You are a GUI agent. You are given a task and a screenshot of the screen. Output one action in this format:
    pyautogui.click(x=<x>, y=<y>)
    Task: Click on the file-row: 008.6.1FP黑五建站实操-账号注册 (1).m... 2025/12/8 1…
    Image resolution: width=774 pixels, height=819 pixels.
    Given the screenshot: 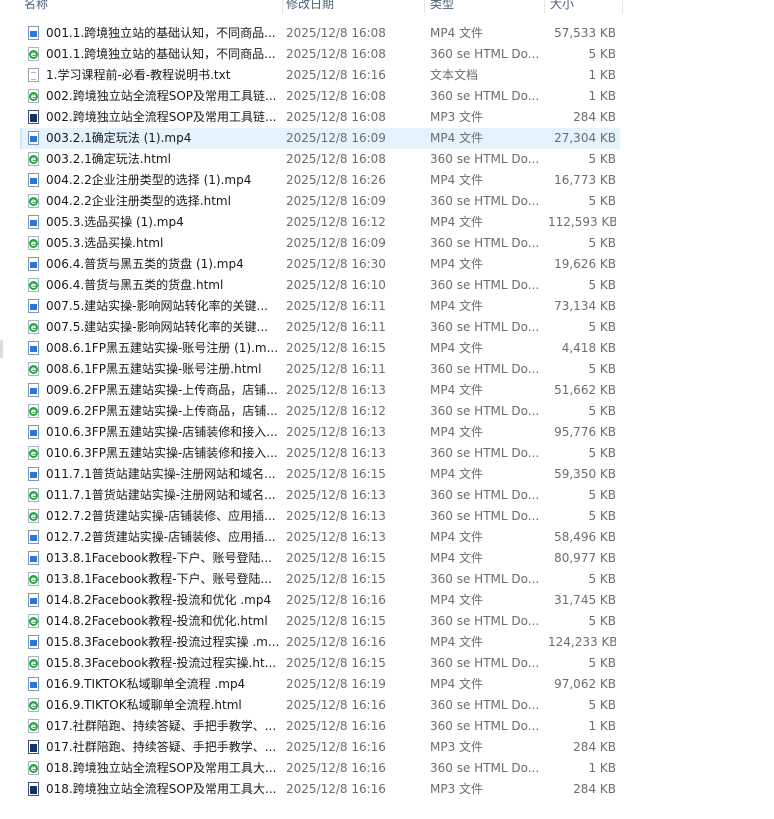 What is the action you would take?
    pyautogui.click(x=321, y=348)
    